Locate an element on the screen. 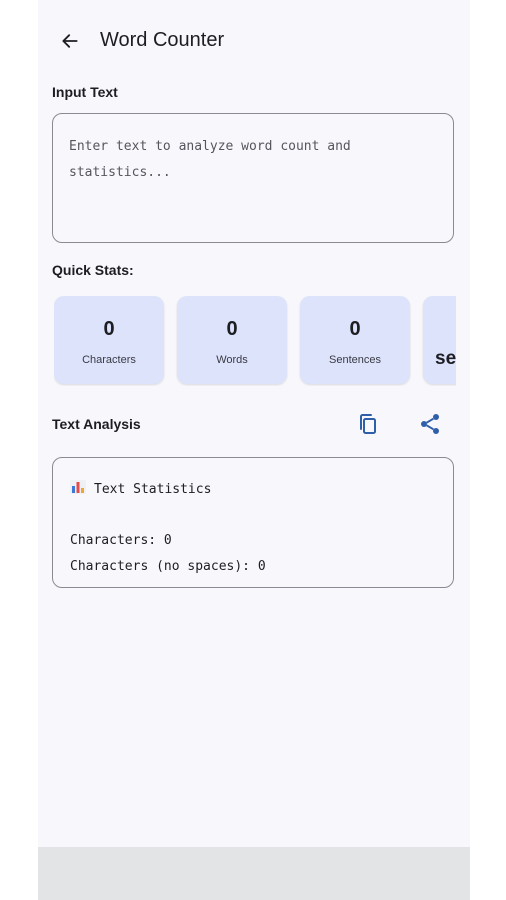 The image size is (506, 900). stat-label: Characters is located at coordinates (109, 360).